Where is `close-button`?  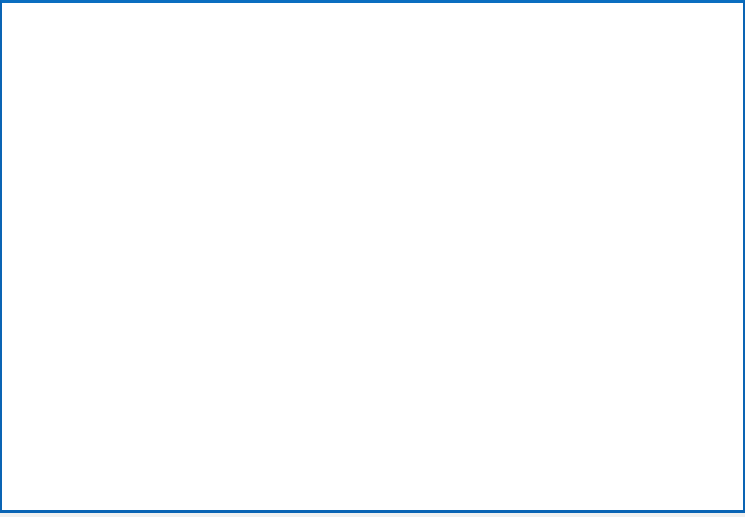
close-button is located at coordinates (673, 19).